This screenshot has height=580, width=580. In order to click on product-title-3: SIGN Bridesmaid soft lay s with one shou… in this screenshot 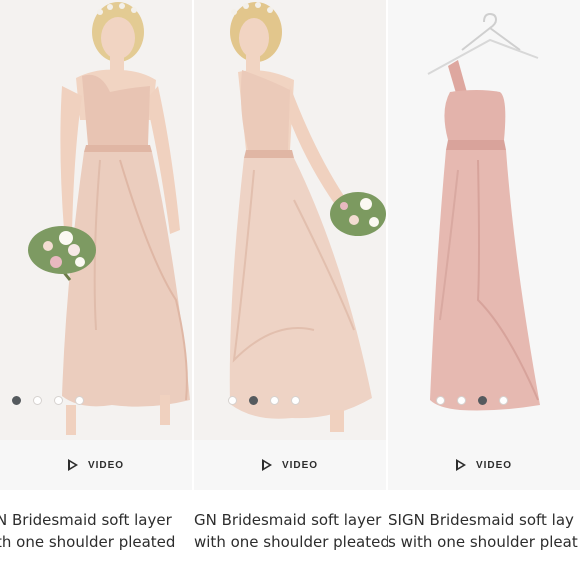, I will do `click(484, 531)`.